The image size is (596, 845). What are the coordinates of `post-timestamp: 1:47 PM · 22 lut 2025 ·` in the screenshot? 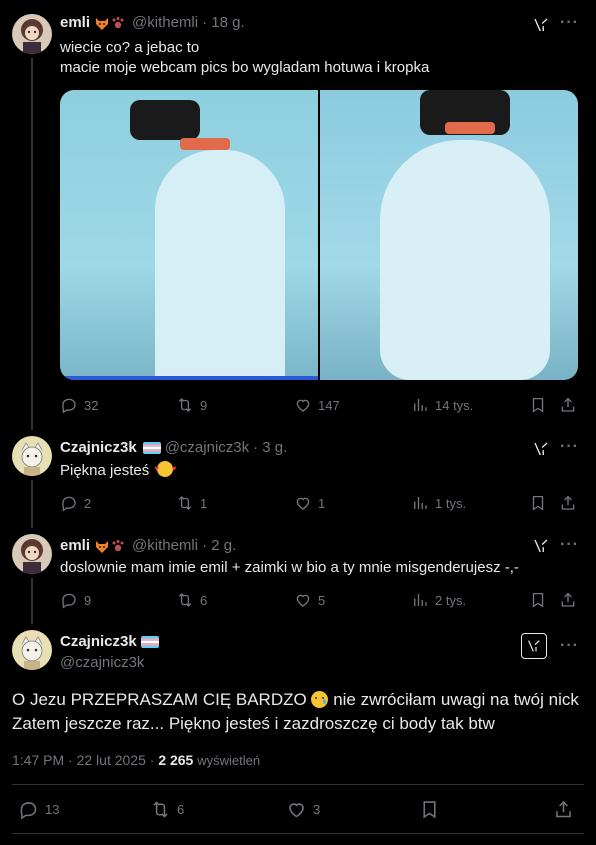 It's located at (83, 760).